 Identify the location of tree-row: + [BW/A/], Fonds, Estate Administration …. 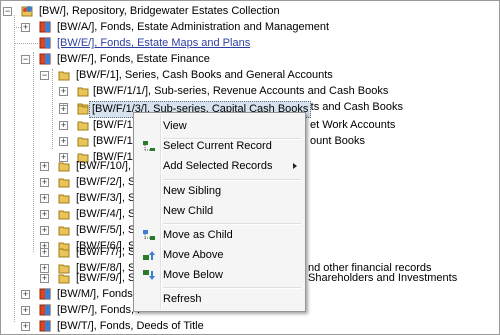
(250, 27).